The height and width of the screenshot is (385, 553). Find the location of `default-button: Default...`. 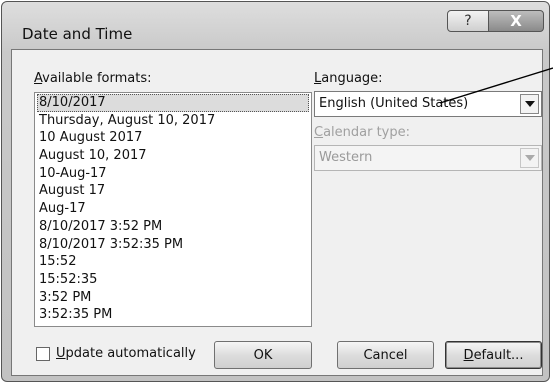

default-button: Default... is located at coordinates (493, 355).